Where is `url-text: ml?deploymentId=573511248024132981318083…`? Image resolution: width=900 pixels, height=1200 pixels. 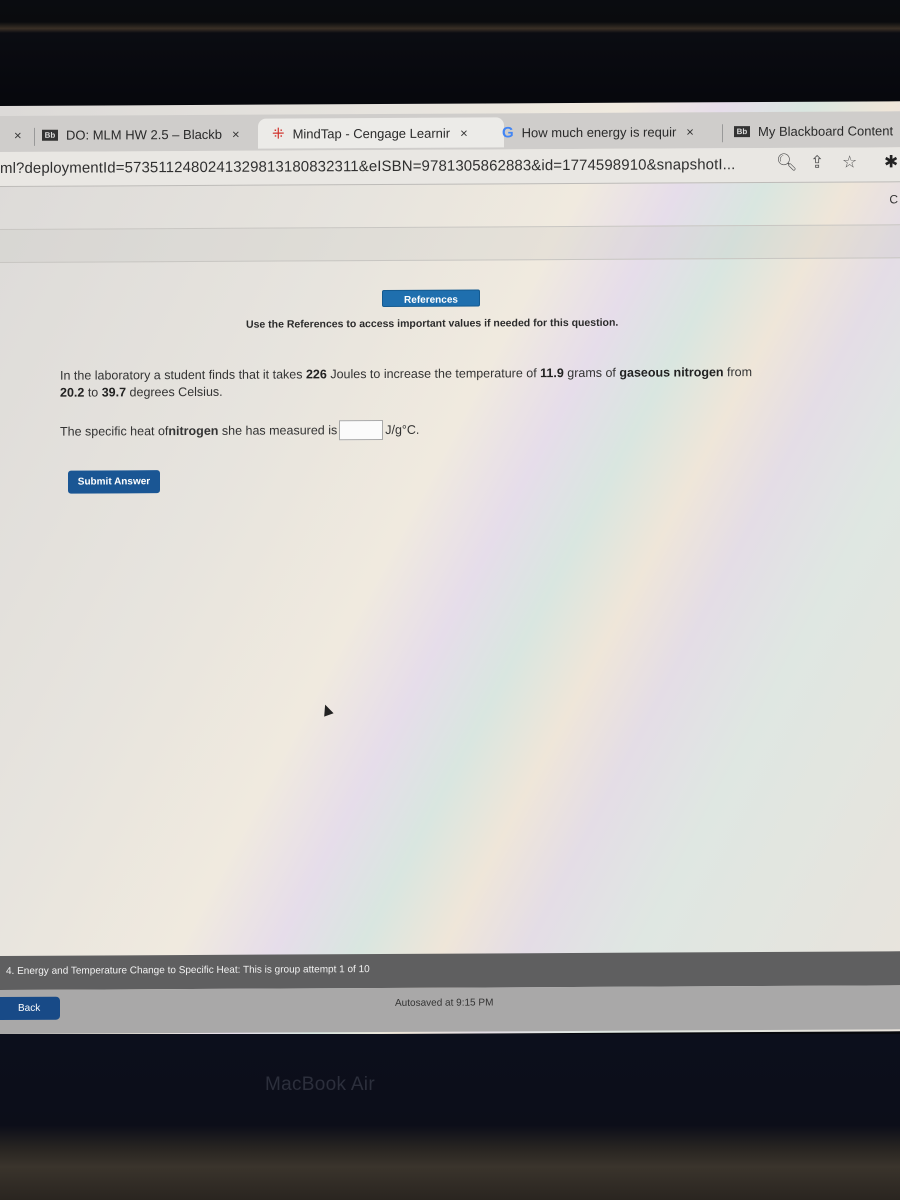 url-text: ml?deploymentId=573511248024132981318083… is located at coordinates (367, 166).